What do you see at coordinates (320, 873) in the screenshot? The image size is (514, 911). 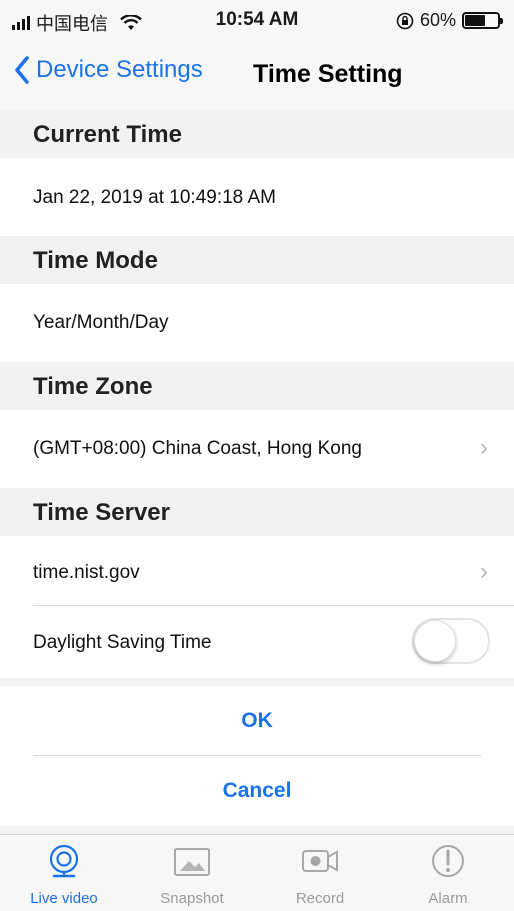 I see `tab-record: Record` at bounding box center [320, 873].